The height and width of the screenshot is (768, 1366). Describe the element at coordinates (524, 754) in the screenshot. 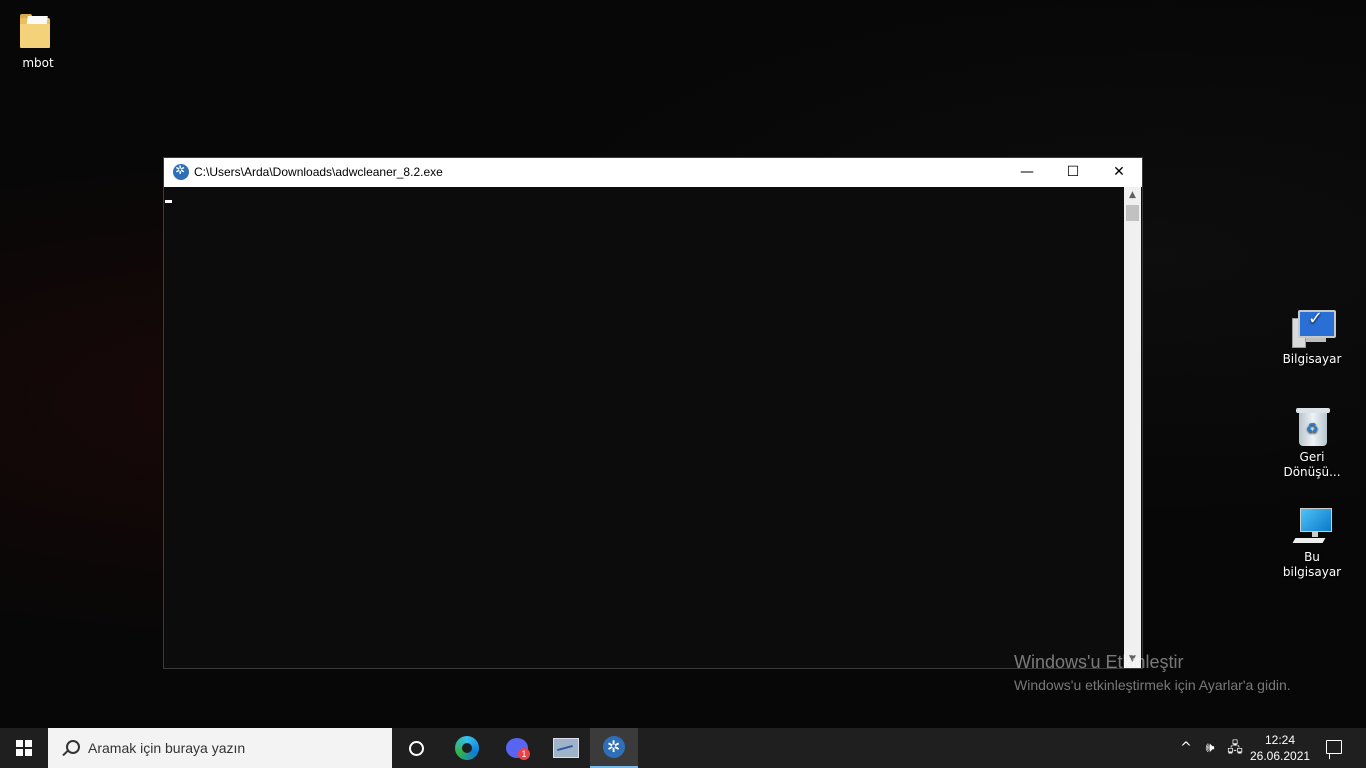

I see `notification-badge: 1` at that location.